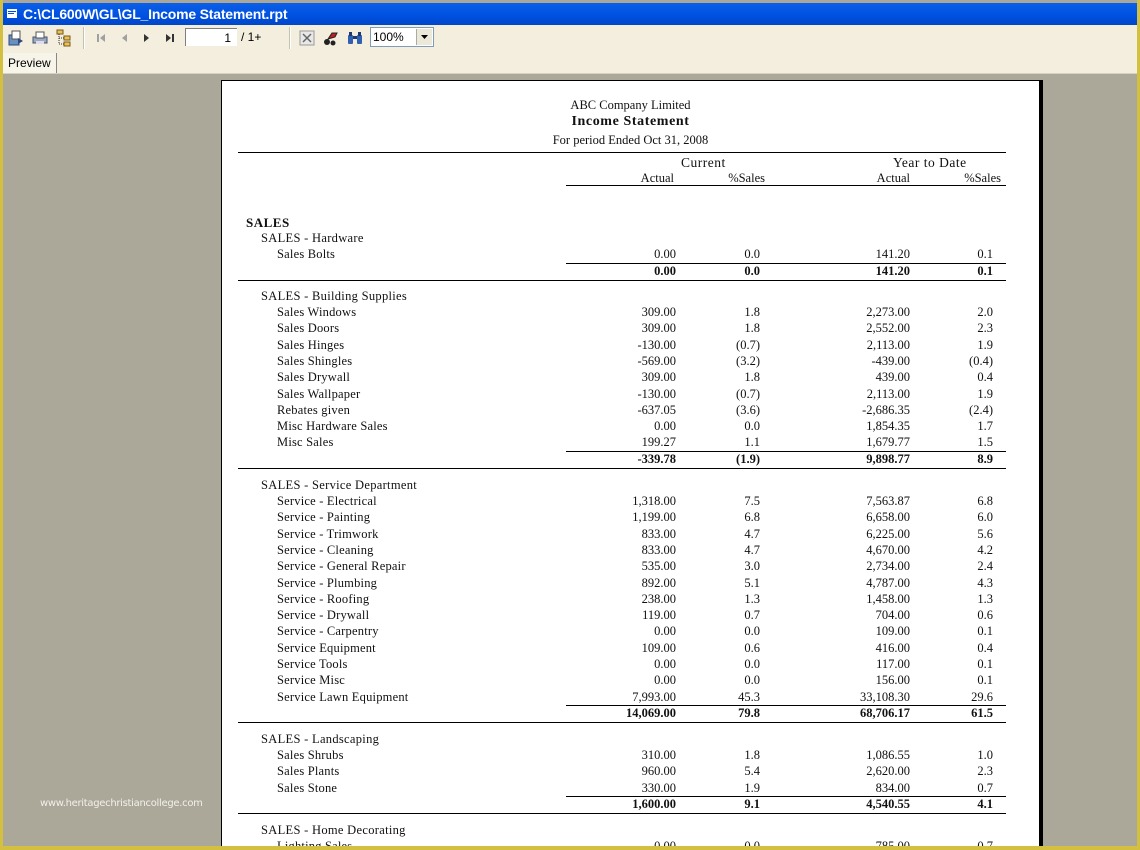 The width and height of the screenshot is (1140, 850). What do you see at coordinates (311, 680) in the screenshot?
I see `row-label: Service Misc` at bounding box center [311, 680].